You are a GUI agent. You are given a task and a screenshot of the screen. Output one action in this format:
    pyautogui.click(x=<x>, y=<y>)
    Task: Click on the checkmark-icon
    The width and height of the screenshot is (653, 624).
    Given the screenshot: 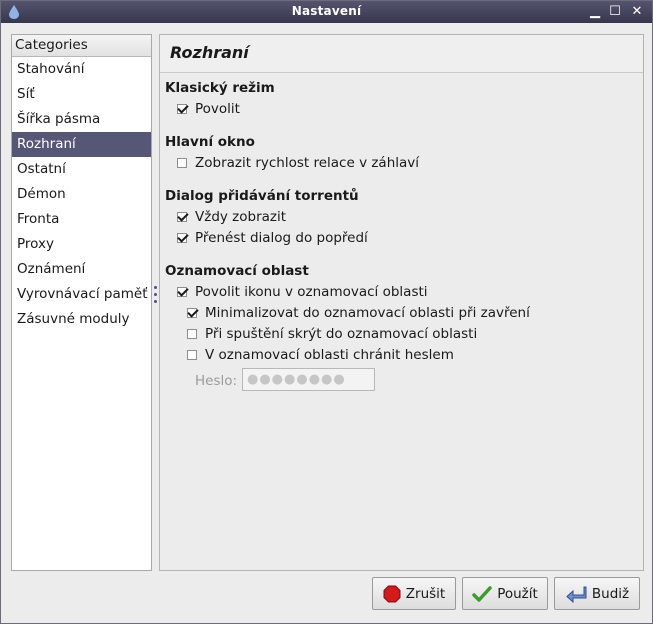 What is the action you would take?
    pyautogui.click(x=482, y=593)
    